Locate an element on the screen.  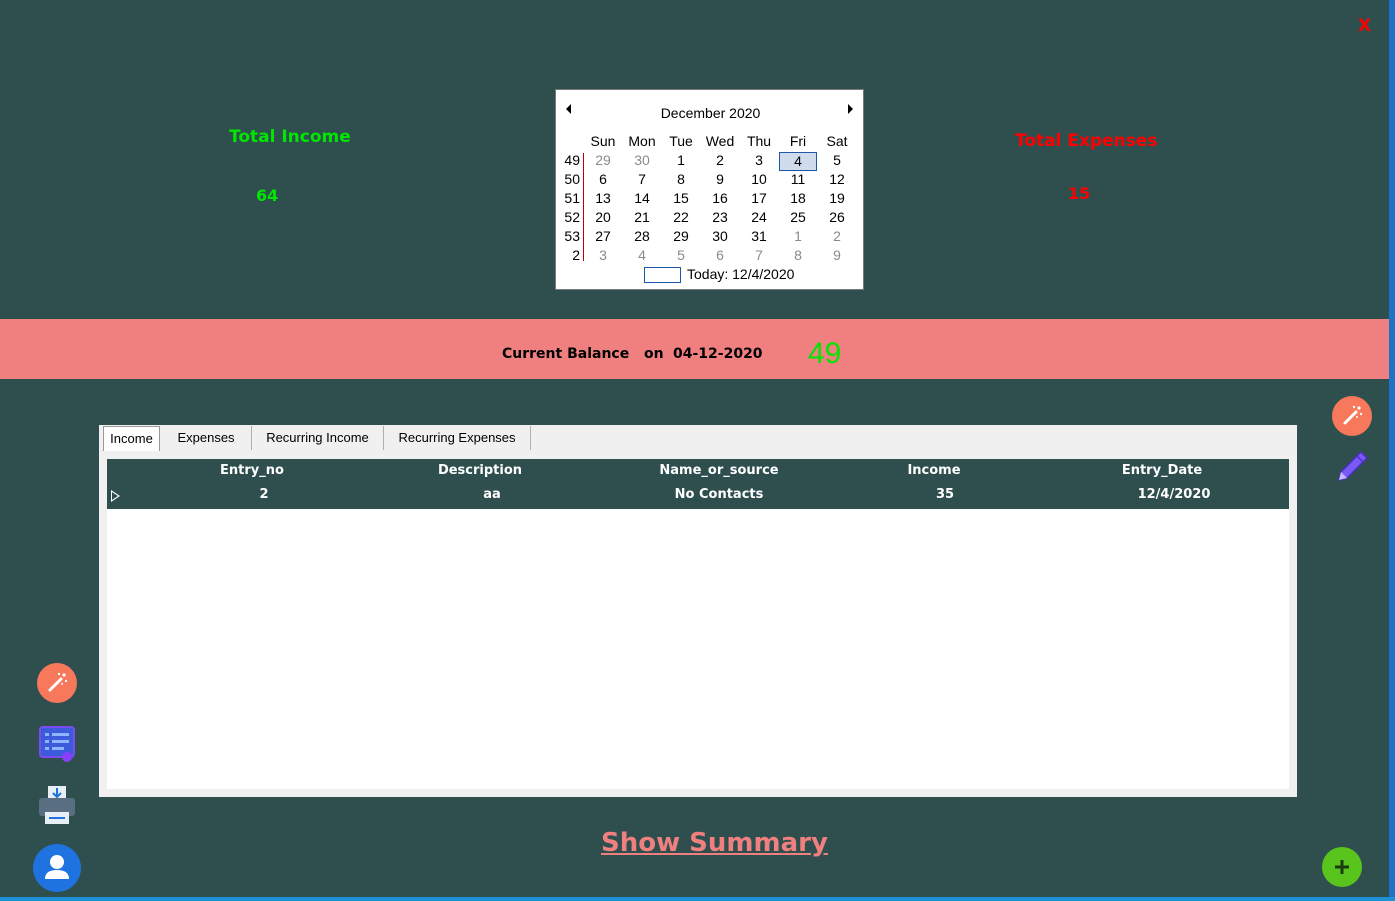
tab-recurring-expenses: Recurring Expenses is located at coordinates (457, 438).